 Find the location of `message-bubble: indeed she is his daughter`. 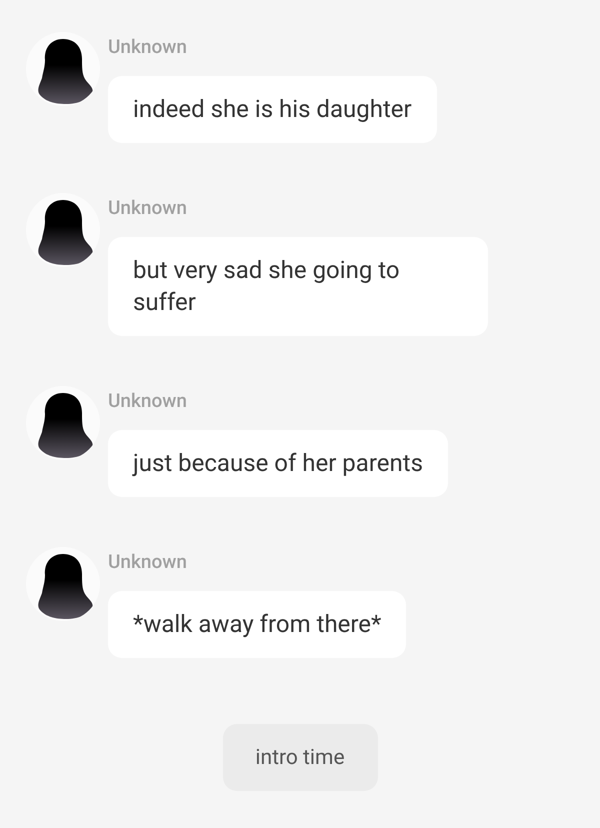

message-bubble: indeed she is his daughter is located at coordinates (272, 109).